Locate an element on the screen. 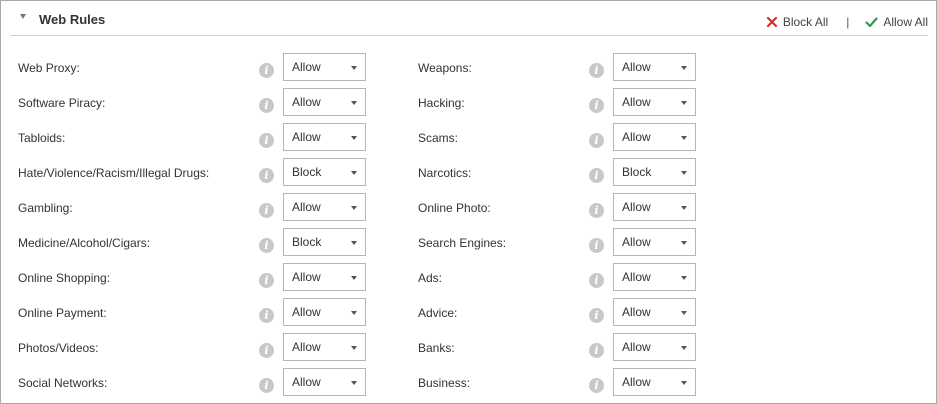 The height and width of the screenshot is (404, 937). rule-row: Search Engines: i Allow is located at coordinates (468, 243).